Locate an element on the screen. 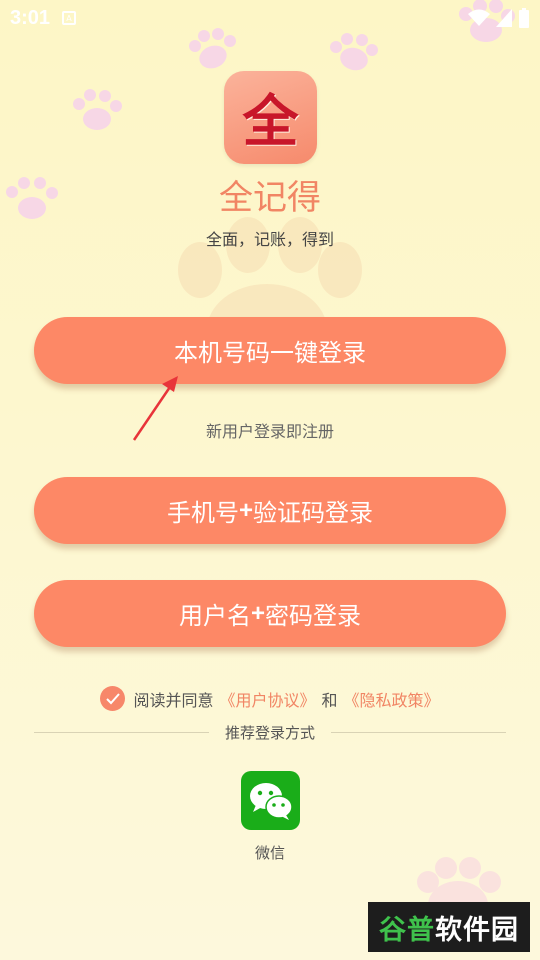 The height and width of the screenshot is (960, 540). agreement-row: 阅读并同意 《用户协议》 和 《隐私政策》 is located at coordinates (270, 698).